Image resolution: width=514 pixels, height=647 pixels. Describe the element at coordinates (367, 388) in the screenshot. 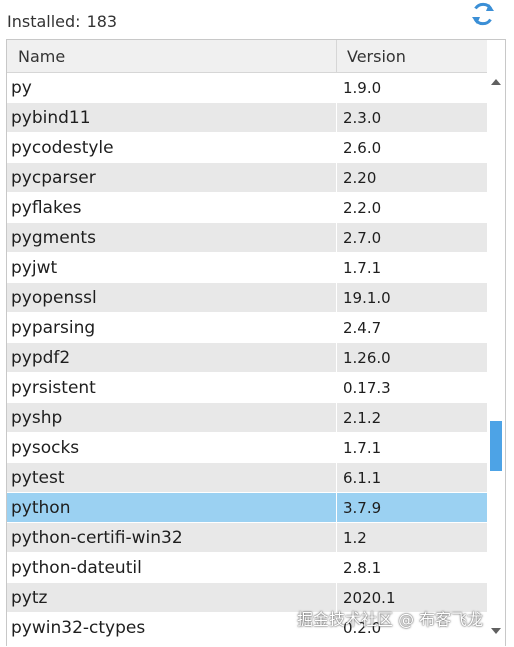

I see `package-version-cell: 0.17.3` at that location.